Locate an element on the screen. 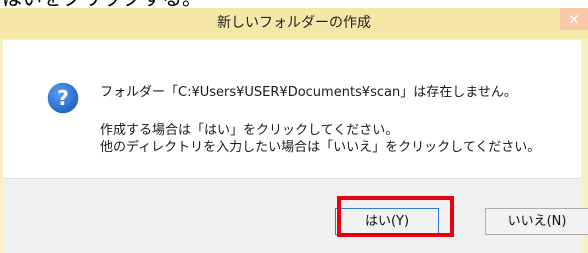 This screenshot has height=253, width=588. dialog-title-bar: 新しいフォルダーの作成 × is located at coordinates (294, 23).